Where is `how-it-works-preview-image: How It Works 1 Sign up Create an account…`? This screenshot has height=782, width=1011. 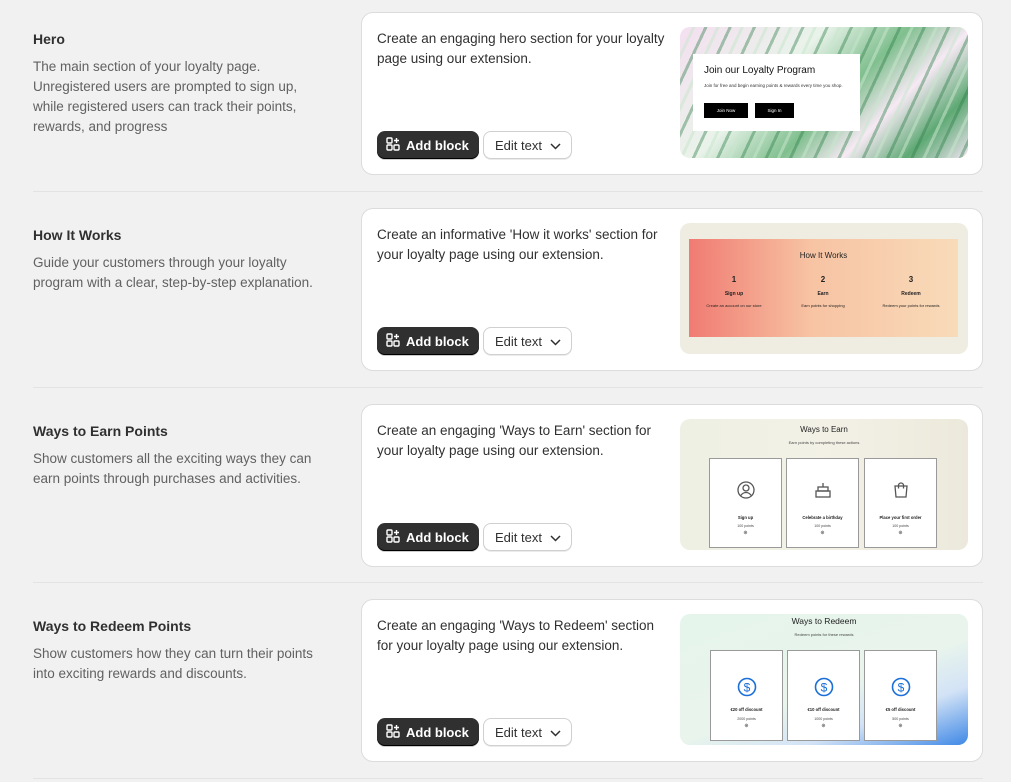 how-it-works-preview-image: How It Works 1 Sign up Create an account… is located at coordinates (824, 288).